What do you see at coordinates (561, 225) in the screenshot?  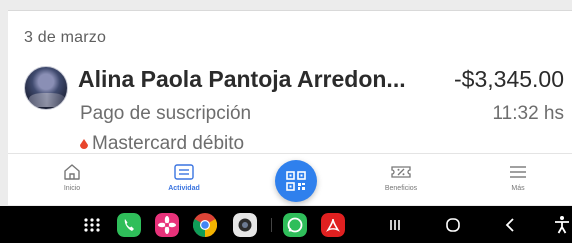 I see `accessibility-icon` at bounding box center [561, 225].